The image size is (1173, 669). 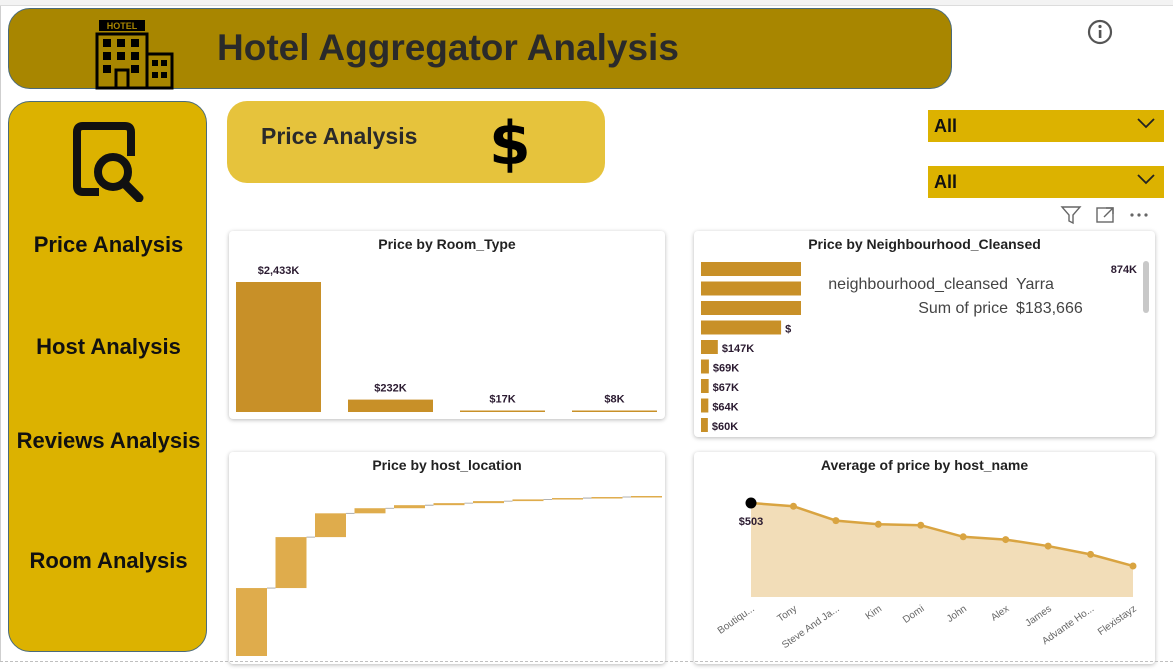 I want to click on price-analysis-card: Price Analysis $, so click(x=416, y=142).